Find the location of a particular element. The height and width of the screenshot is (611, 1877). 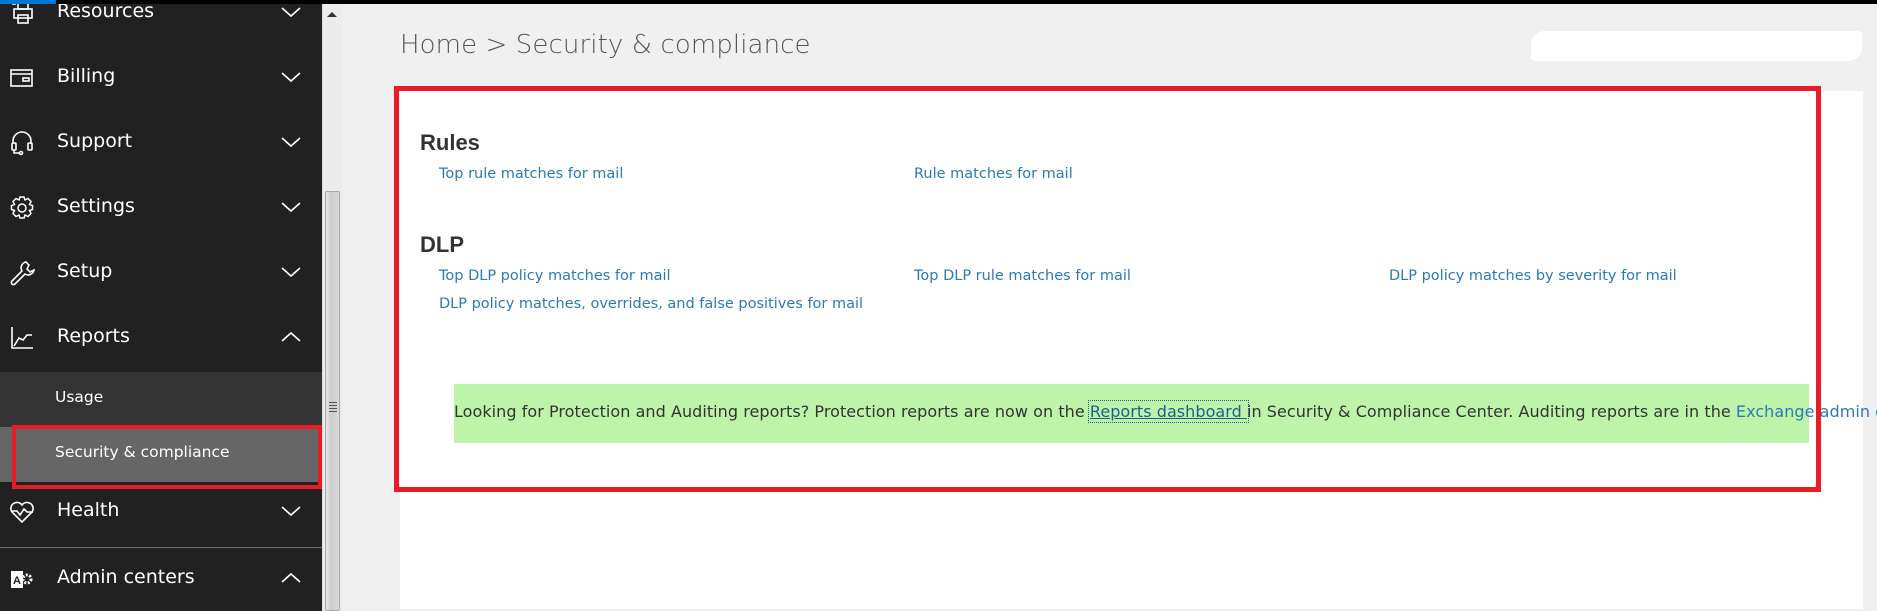

reports-dashboard-link: Reports dashboard is located at coordinates (1168, 411).